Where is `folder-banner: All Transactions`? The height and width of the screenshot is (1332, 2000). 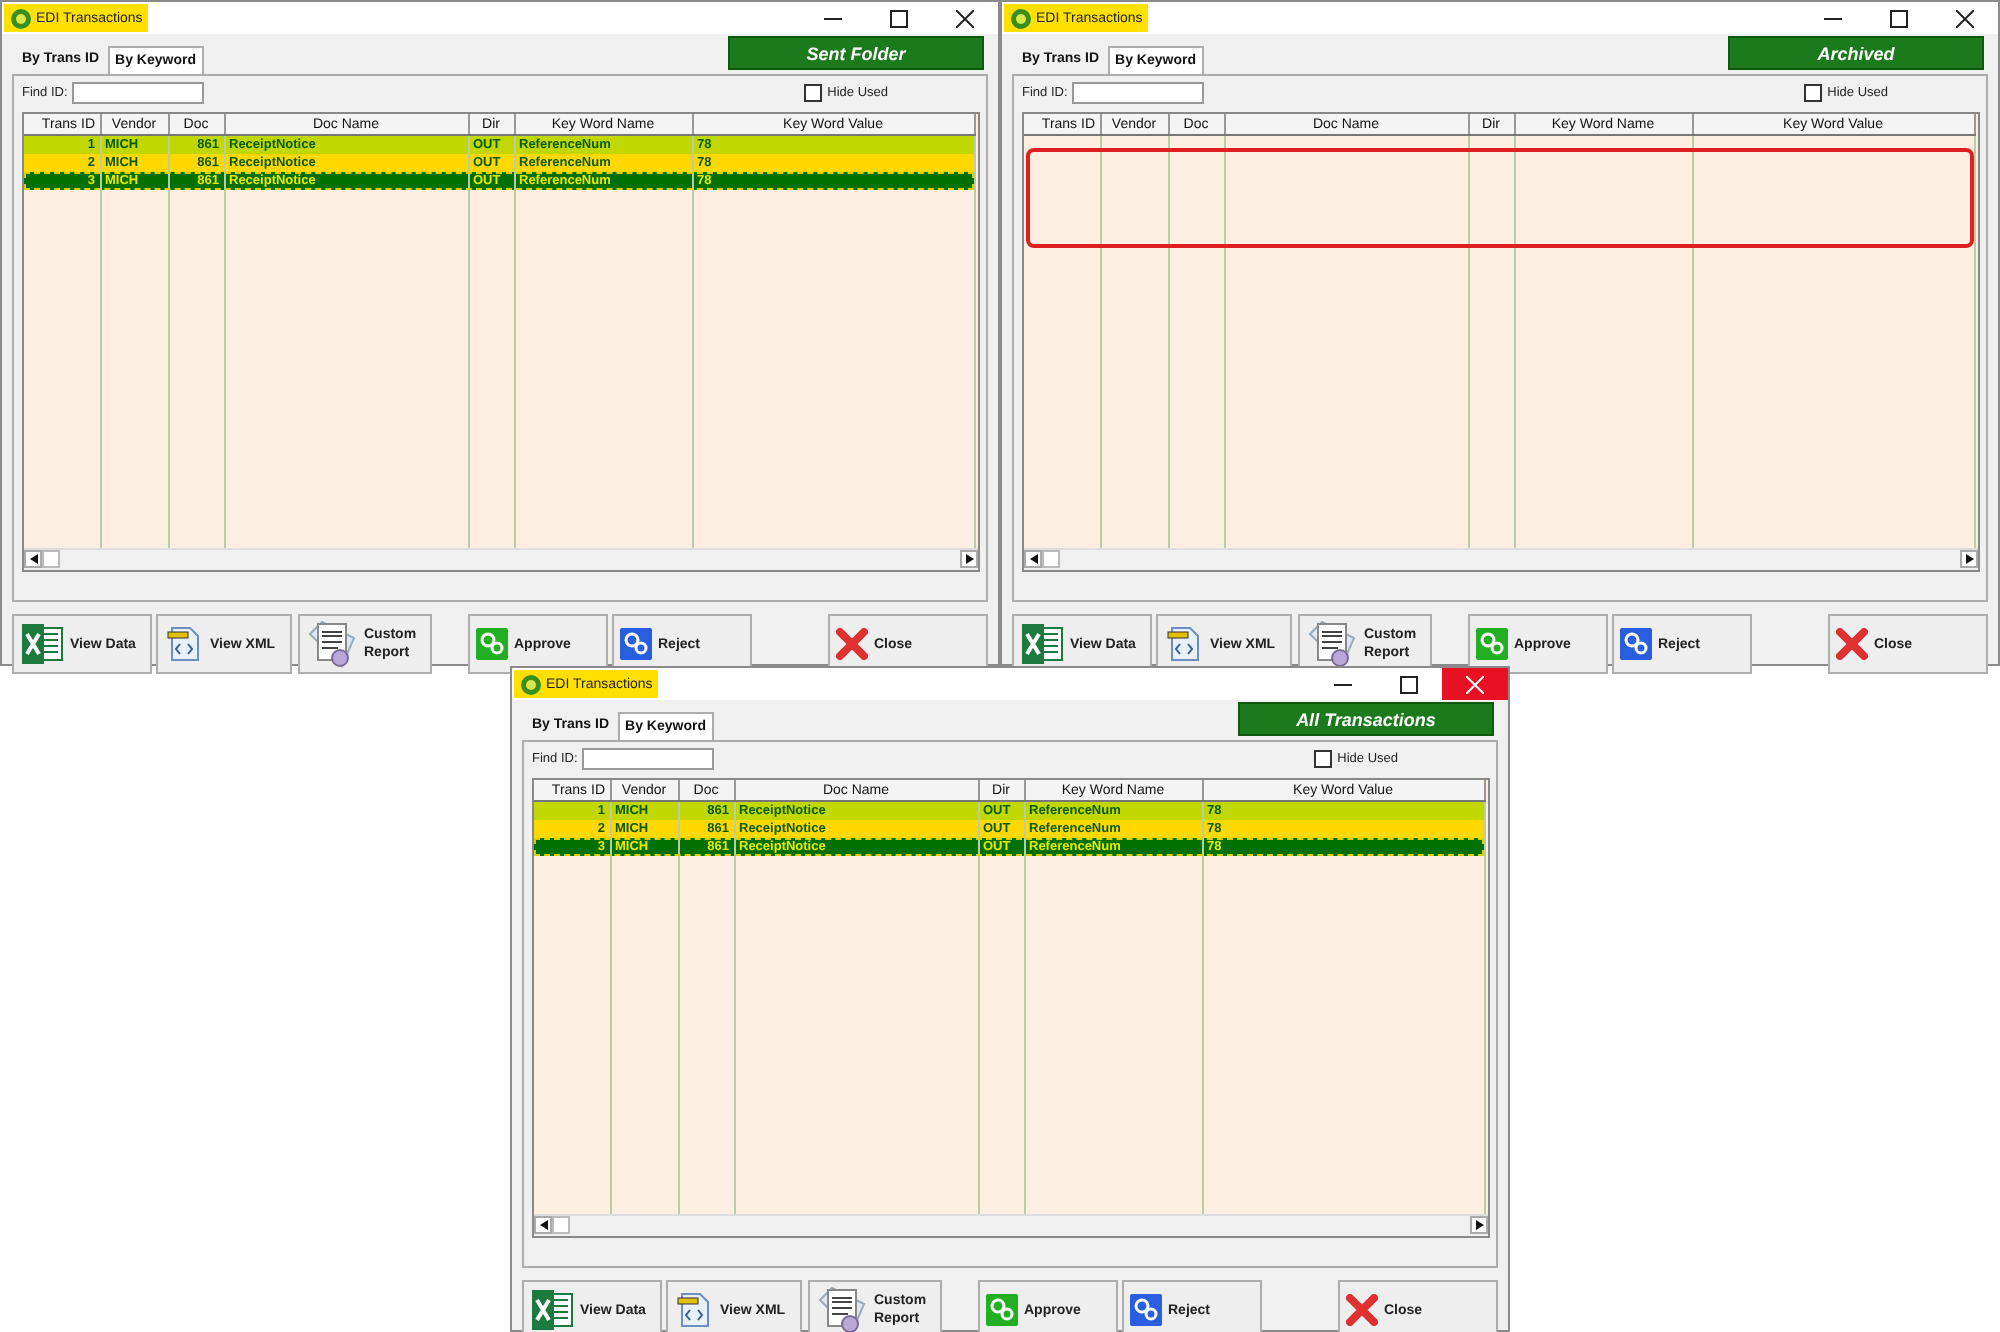
folder-banner: All Transactions is located at coordinates (1366, 719).